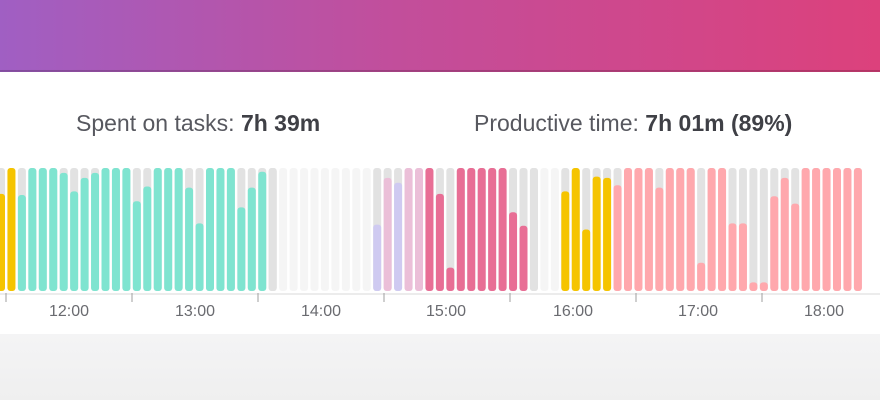 This screenshot has width=880, height=400. Describe the element at coordinates (195, 311) in the screenshot. I see `timeline-tick-label: 13:00` at that location.